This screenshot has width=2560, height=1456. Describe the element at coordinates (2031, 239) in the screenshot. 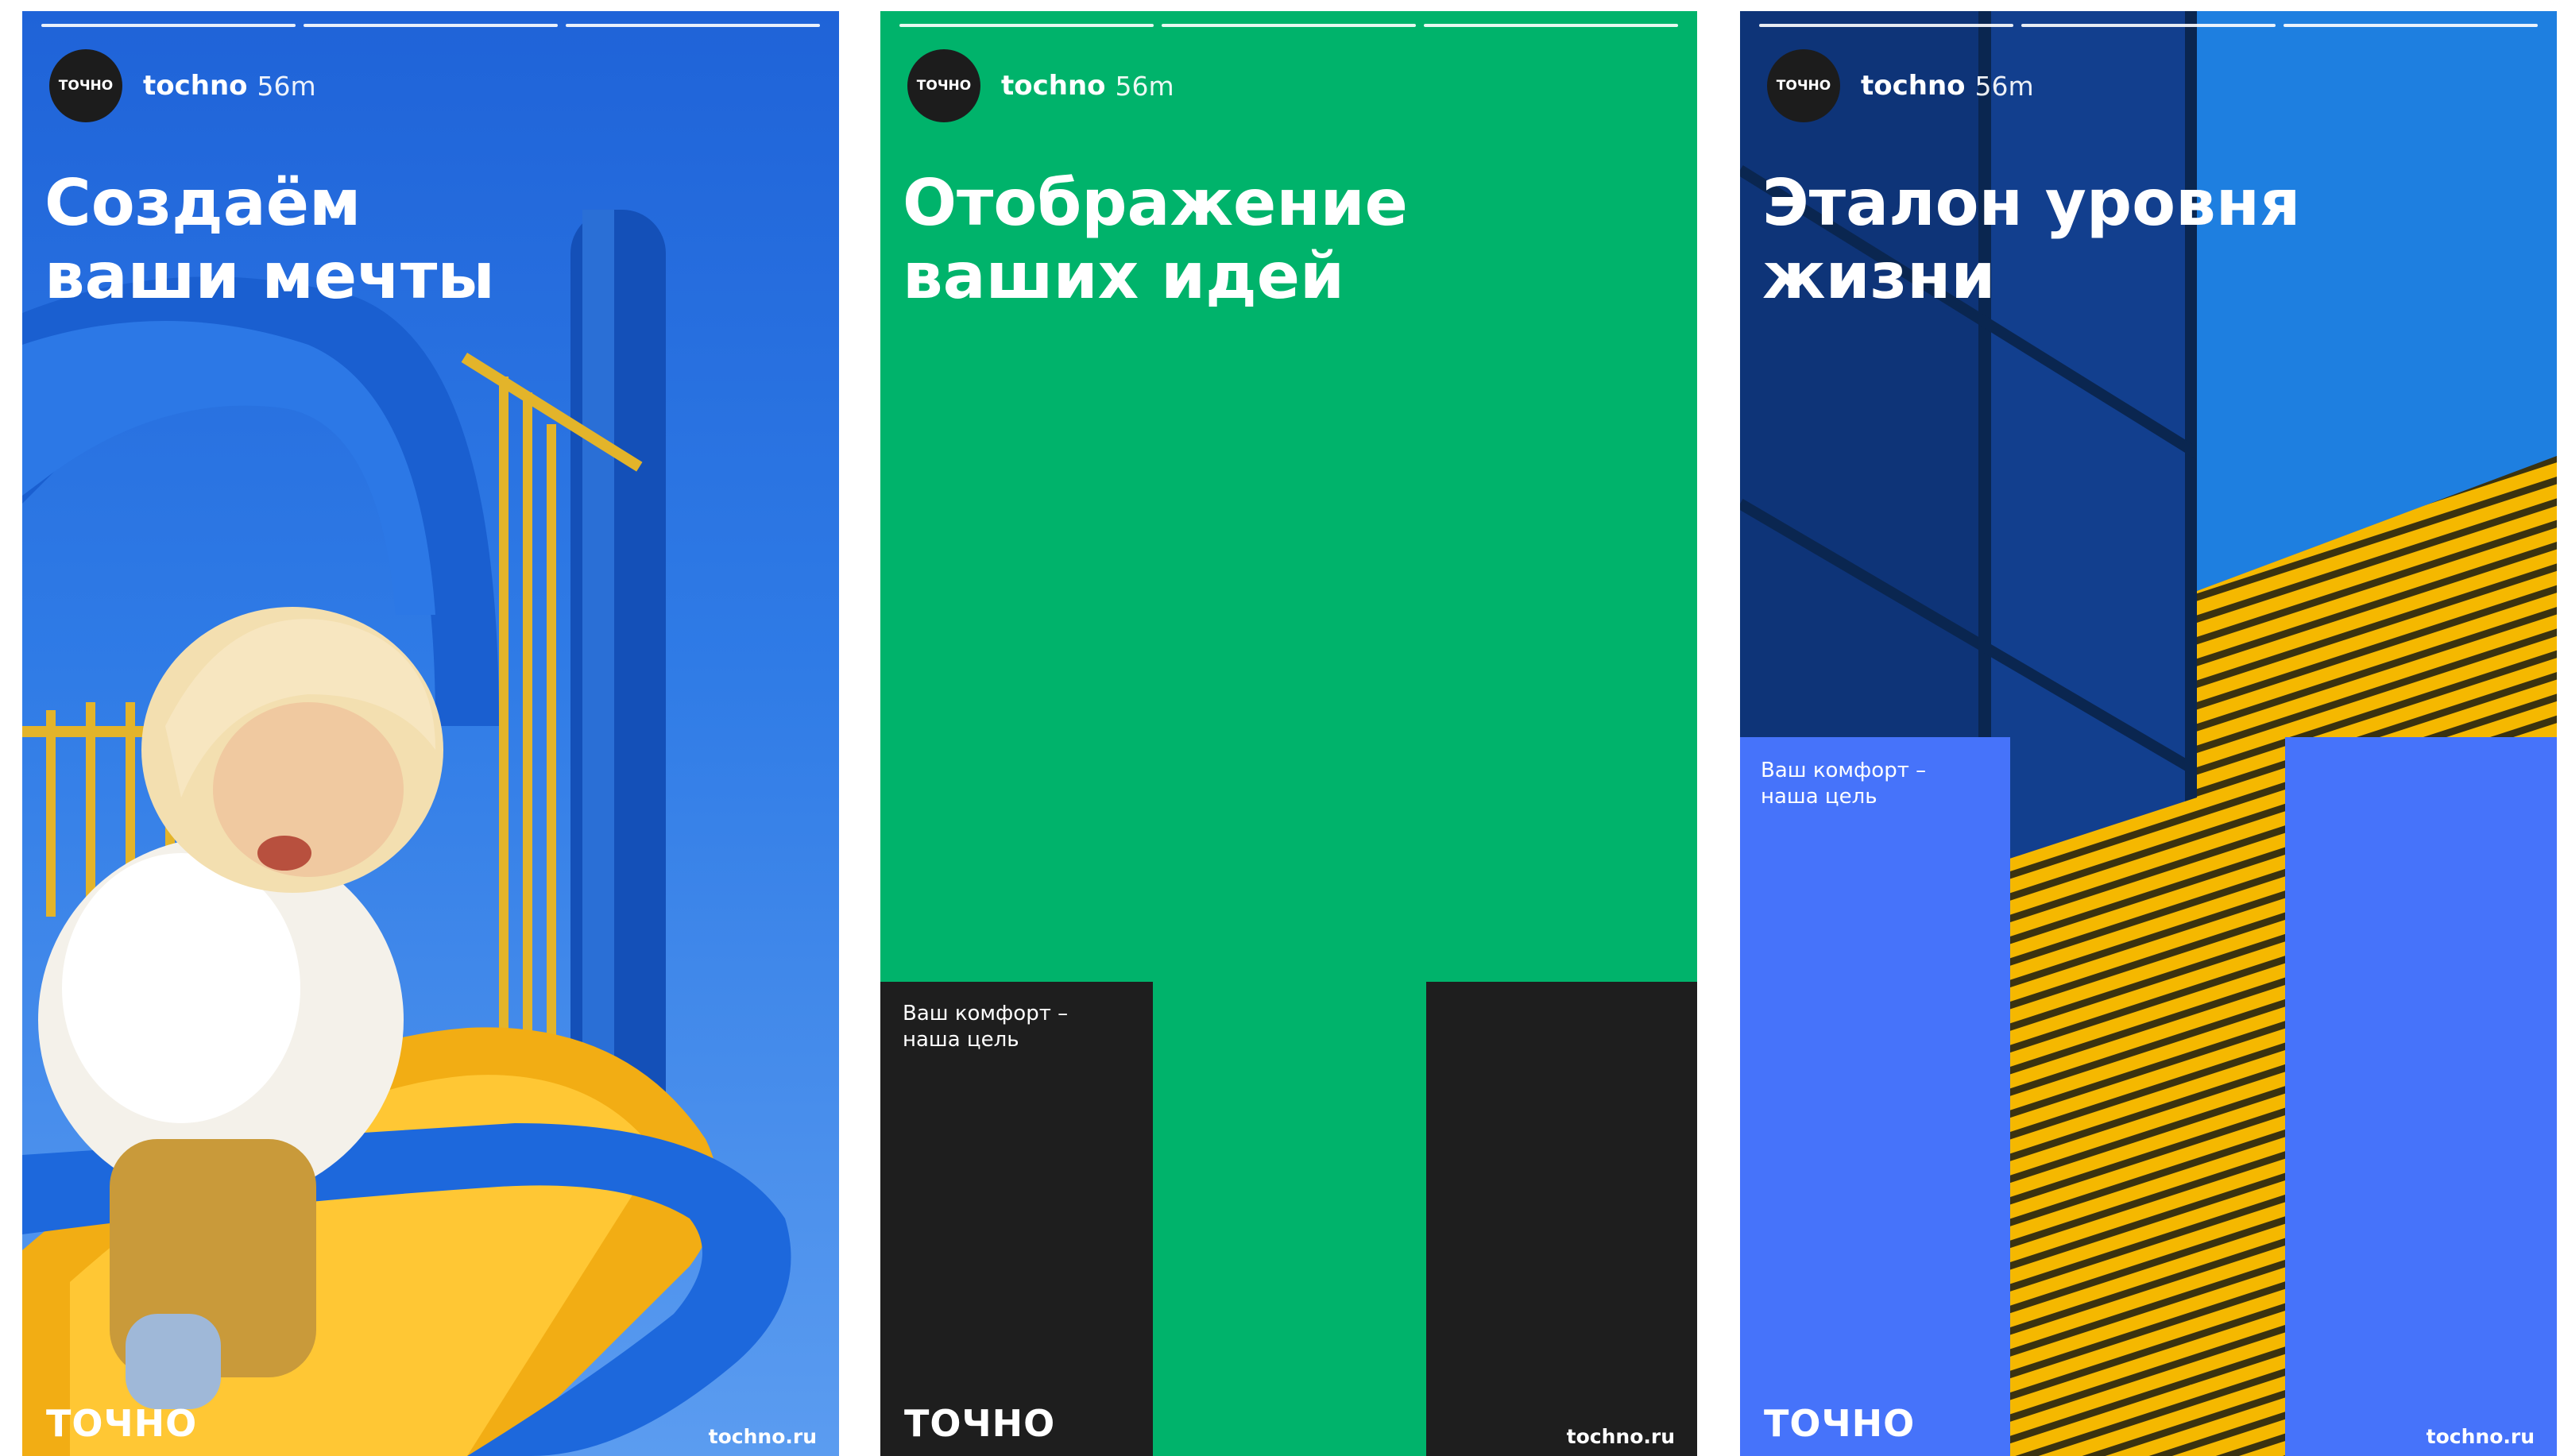

I see `story-headline: Эталон уровня жизни` at that location.